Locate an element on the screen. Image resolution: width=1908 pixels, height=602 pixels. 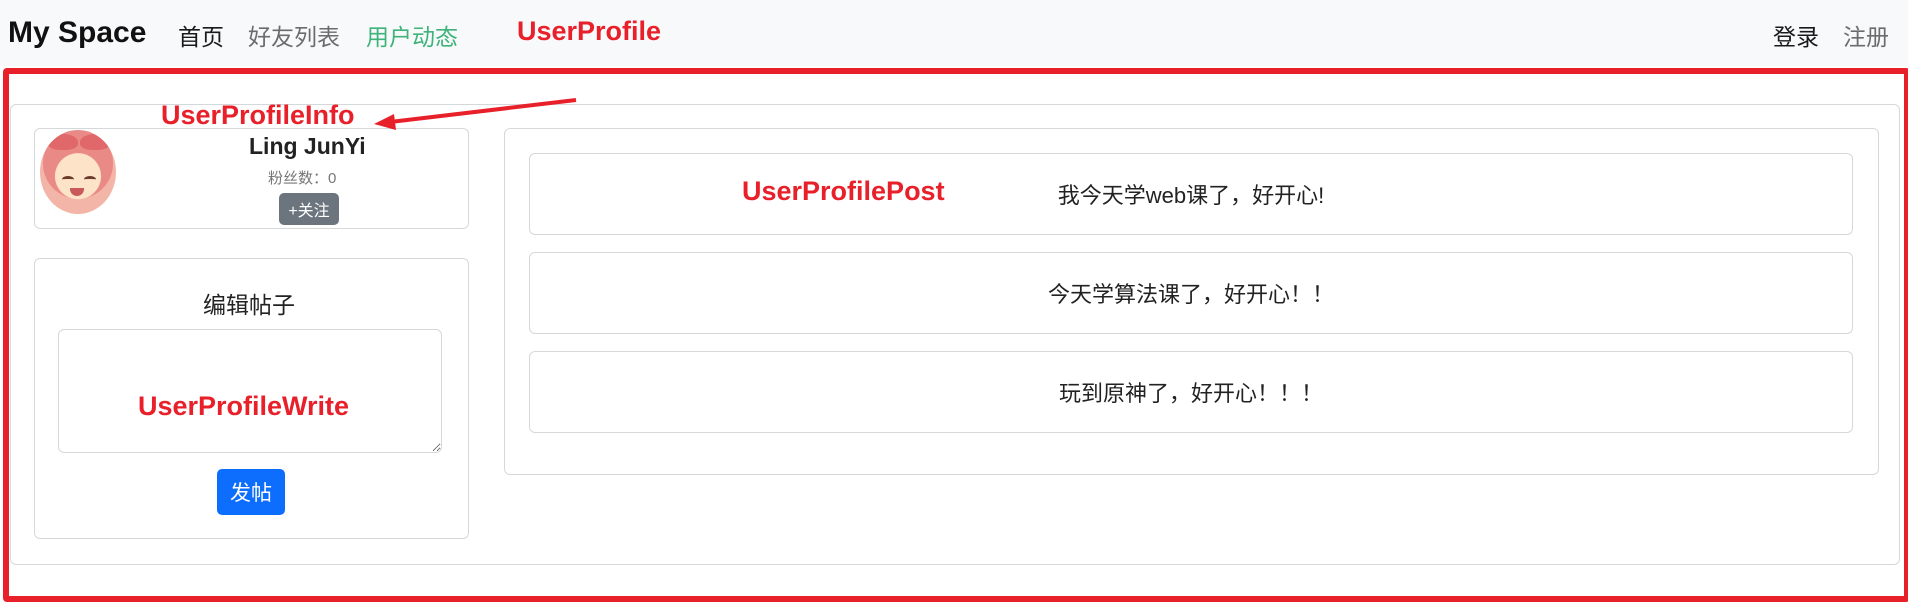
post-content: 玩到原神了，好开心！！！ is located at coordinates (1190, 393).